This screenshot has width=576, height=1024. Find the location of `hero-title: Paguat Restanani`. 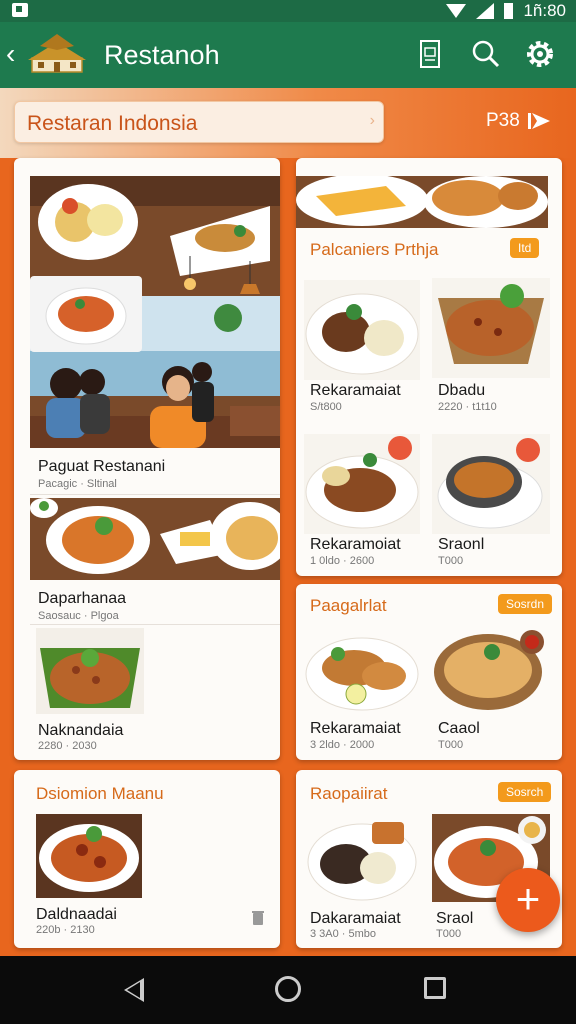

hero-title: Paguat Restanani is located at coordinates (102, 466).